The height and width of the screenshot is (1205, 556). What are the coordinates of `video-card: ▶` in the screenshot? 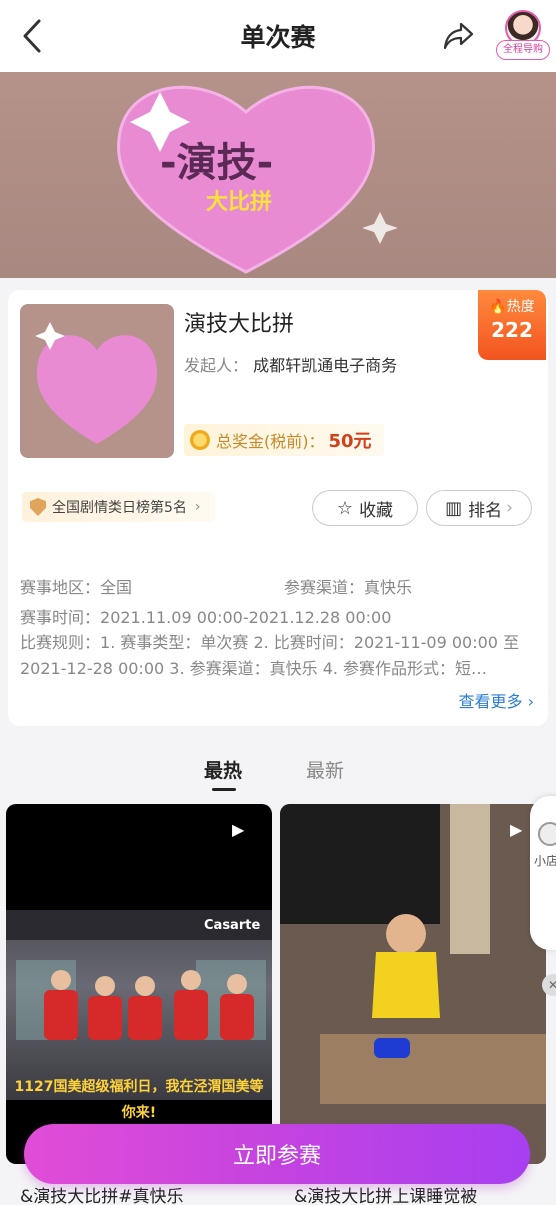 It's located at (413, 984).